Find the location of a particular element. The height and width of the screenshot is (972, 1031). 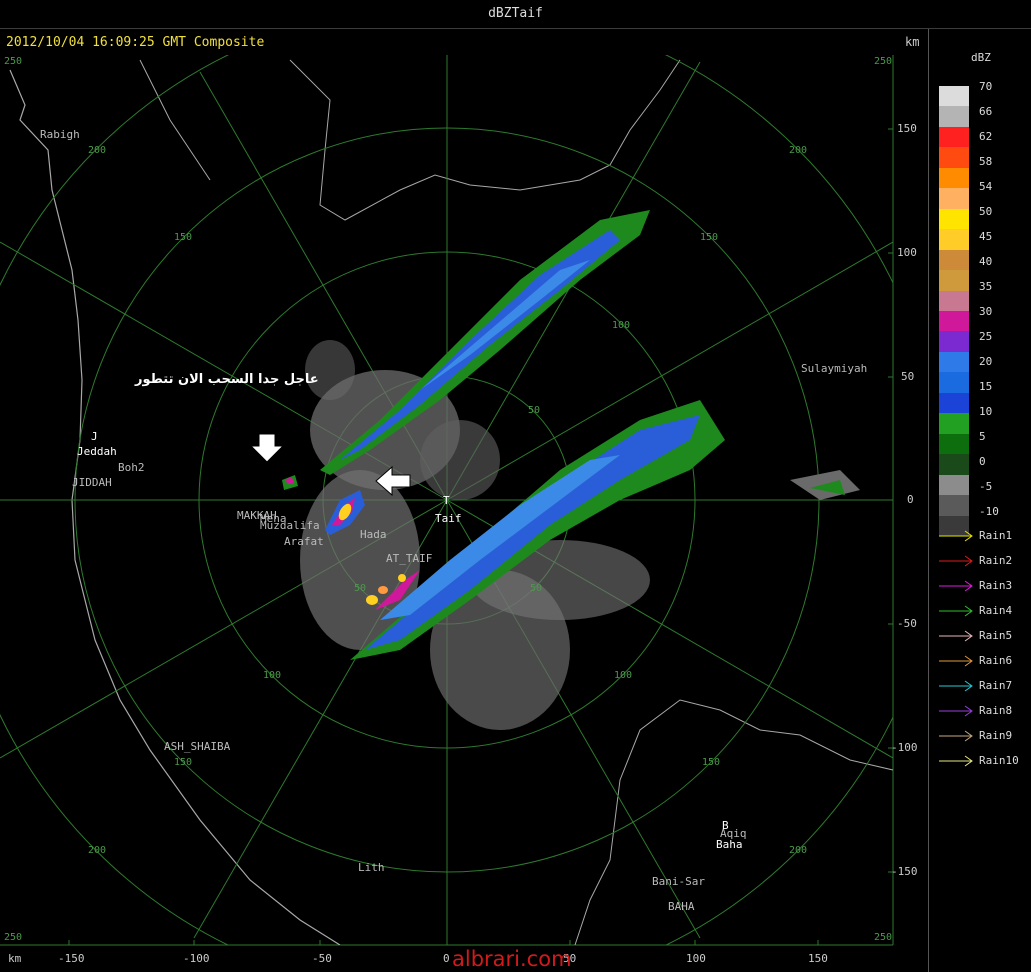

legend-value-label: 0 is located at coordinates (982, 461).